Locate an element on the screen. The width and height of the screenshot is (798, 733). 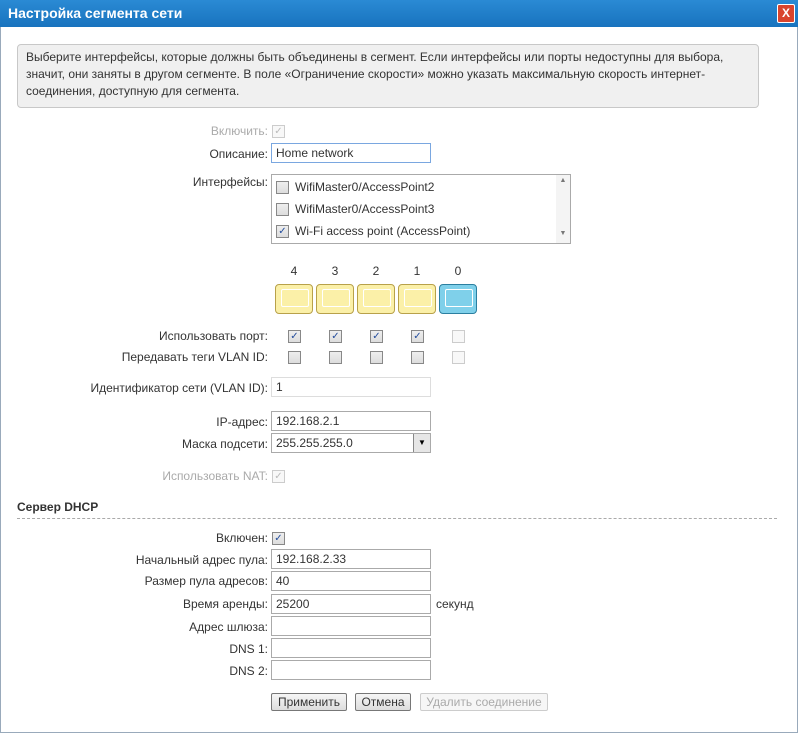
close-button: X is located at coordinates (786, 13).